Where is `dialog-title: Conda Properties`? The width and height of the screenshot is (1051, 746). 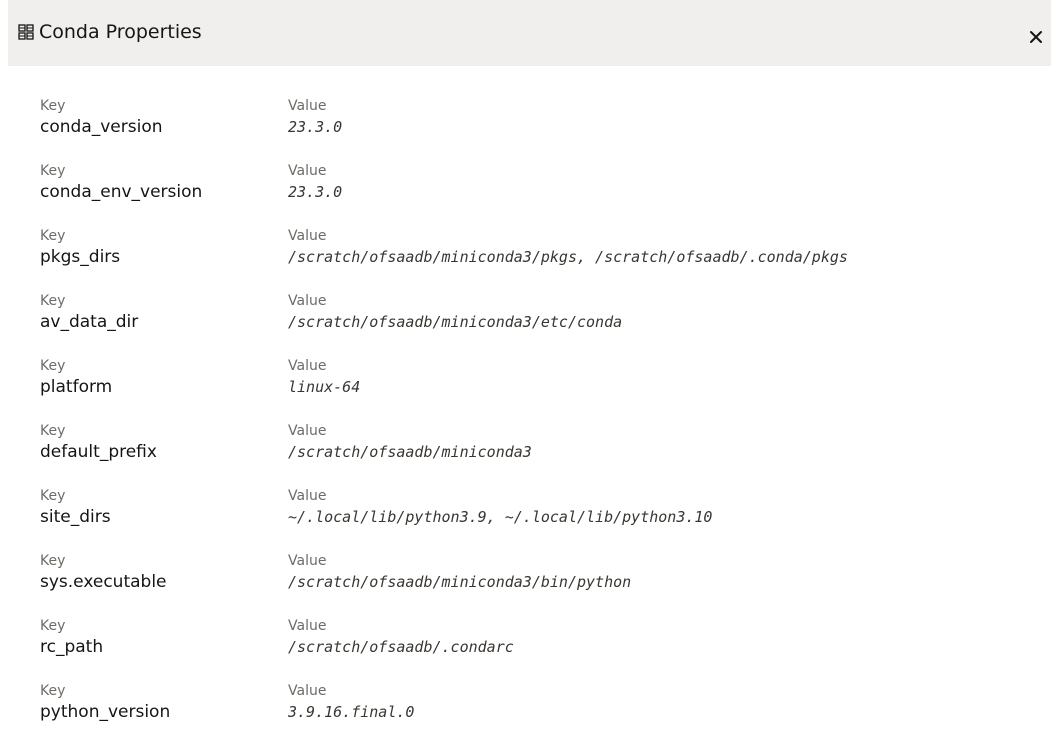
dialog-title: Conda Properties is located at coordinates (120, 32).